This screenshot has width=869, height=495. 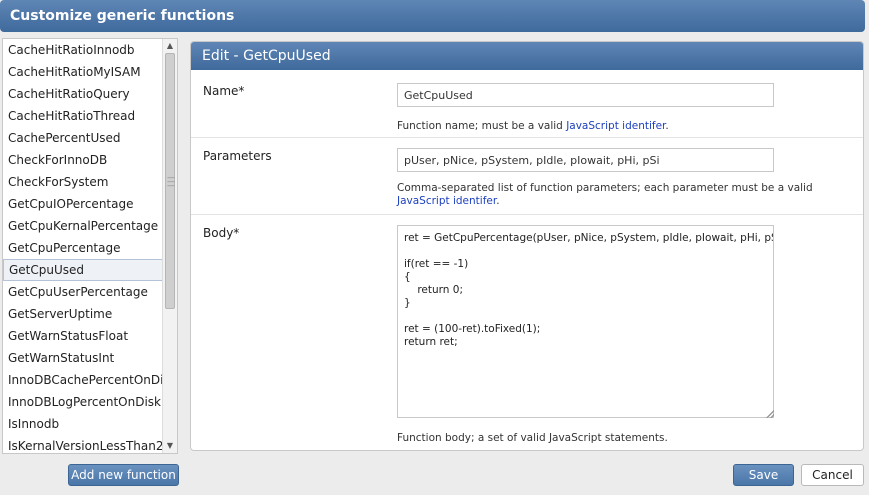 I want to click on parameters-label: Parameters, so click(x=237, y=156).